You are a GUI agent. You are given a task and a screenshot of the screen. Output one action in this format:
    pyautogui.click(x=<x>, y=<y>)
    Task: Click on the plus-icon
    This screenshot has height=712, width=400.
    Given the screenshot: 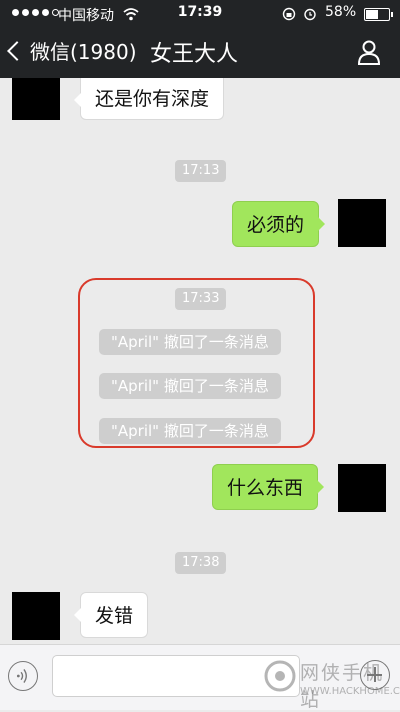 What is the action you would take?
    pyautogui.click(x=375, y=675)
    